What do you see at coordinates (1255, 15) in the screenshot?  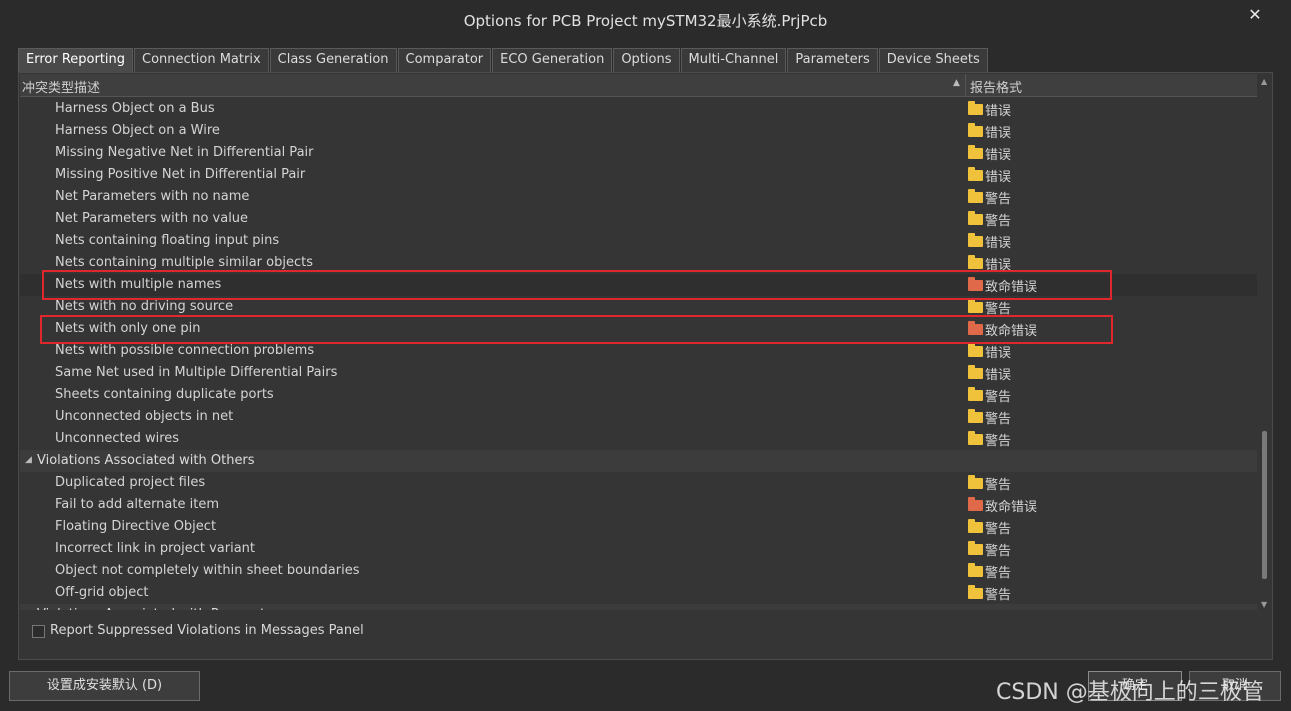 I see `close-icon: ✕` at bounding box center [1255, 15].